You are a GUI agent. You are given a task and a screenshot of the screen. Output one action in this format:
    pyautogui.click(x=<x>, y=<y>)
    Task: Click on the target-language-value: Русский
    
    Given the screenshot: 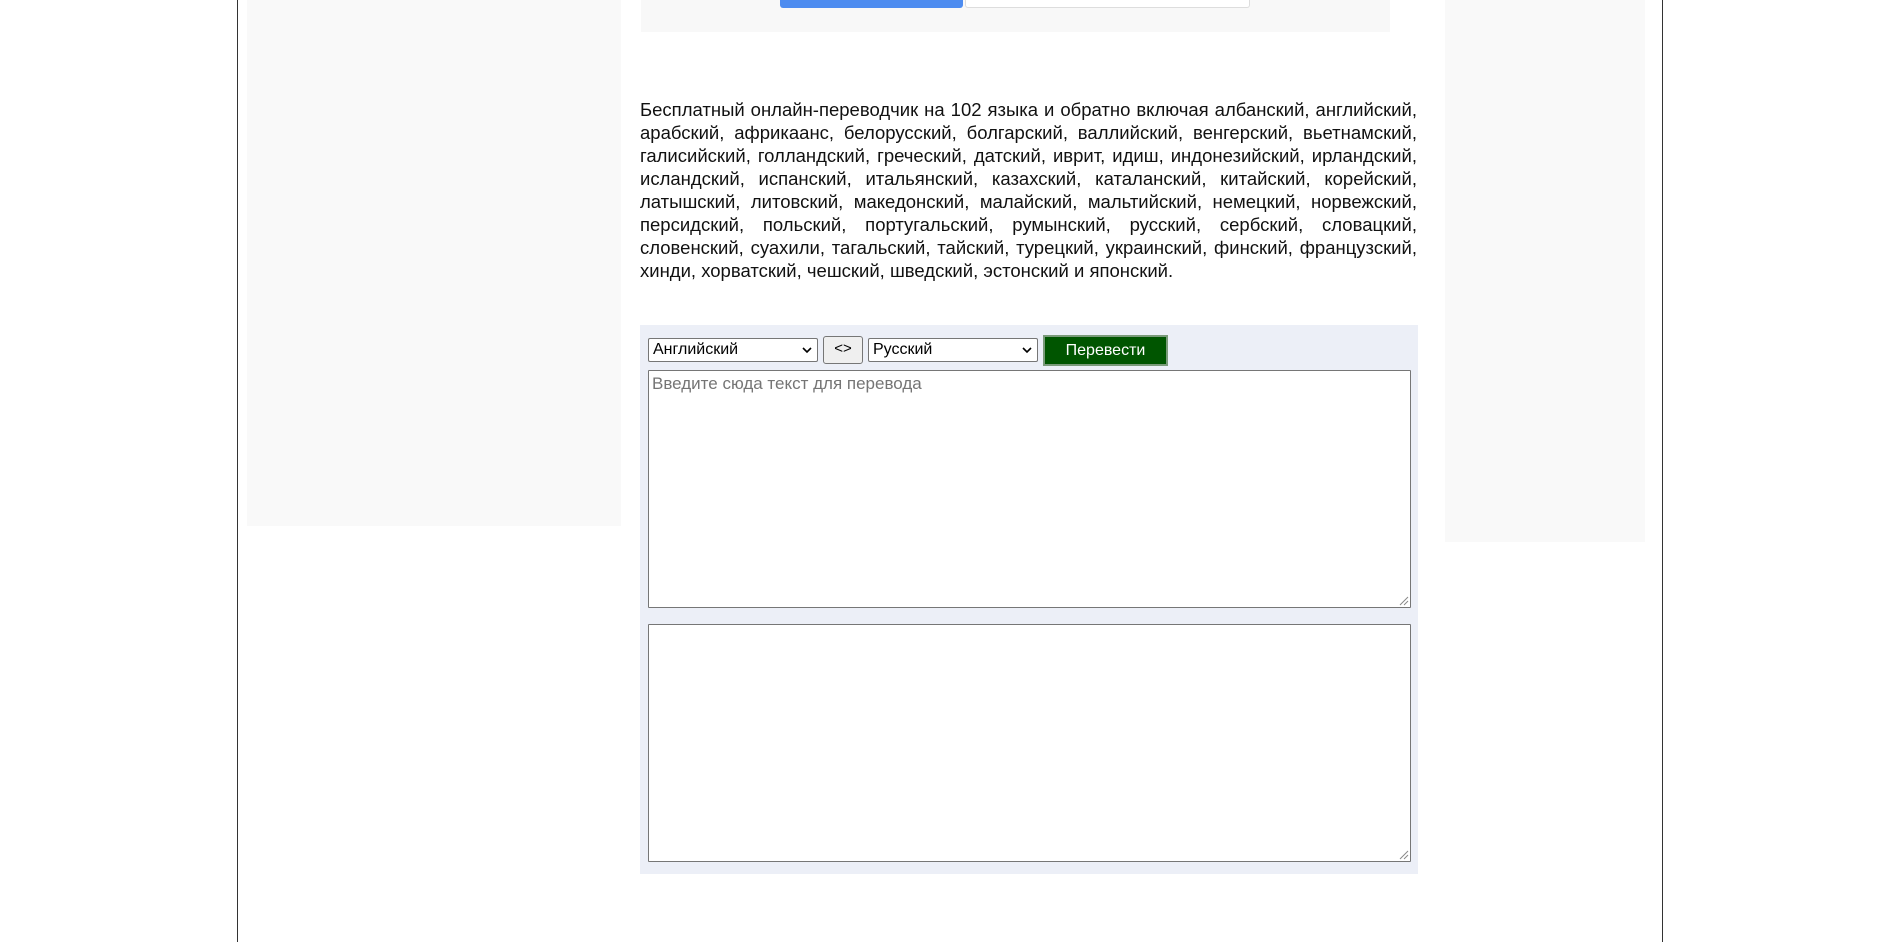 What is the action you would take?
    pyautogui.click(x=903, y=349)
    